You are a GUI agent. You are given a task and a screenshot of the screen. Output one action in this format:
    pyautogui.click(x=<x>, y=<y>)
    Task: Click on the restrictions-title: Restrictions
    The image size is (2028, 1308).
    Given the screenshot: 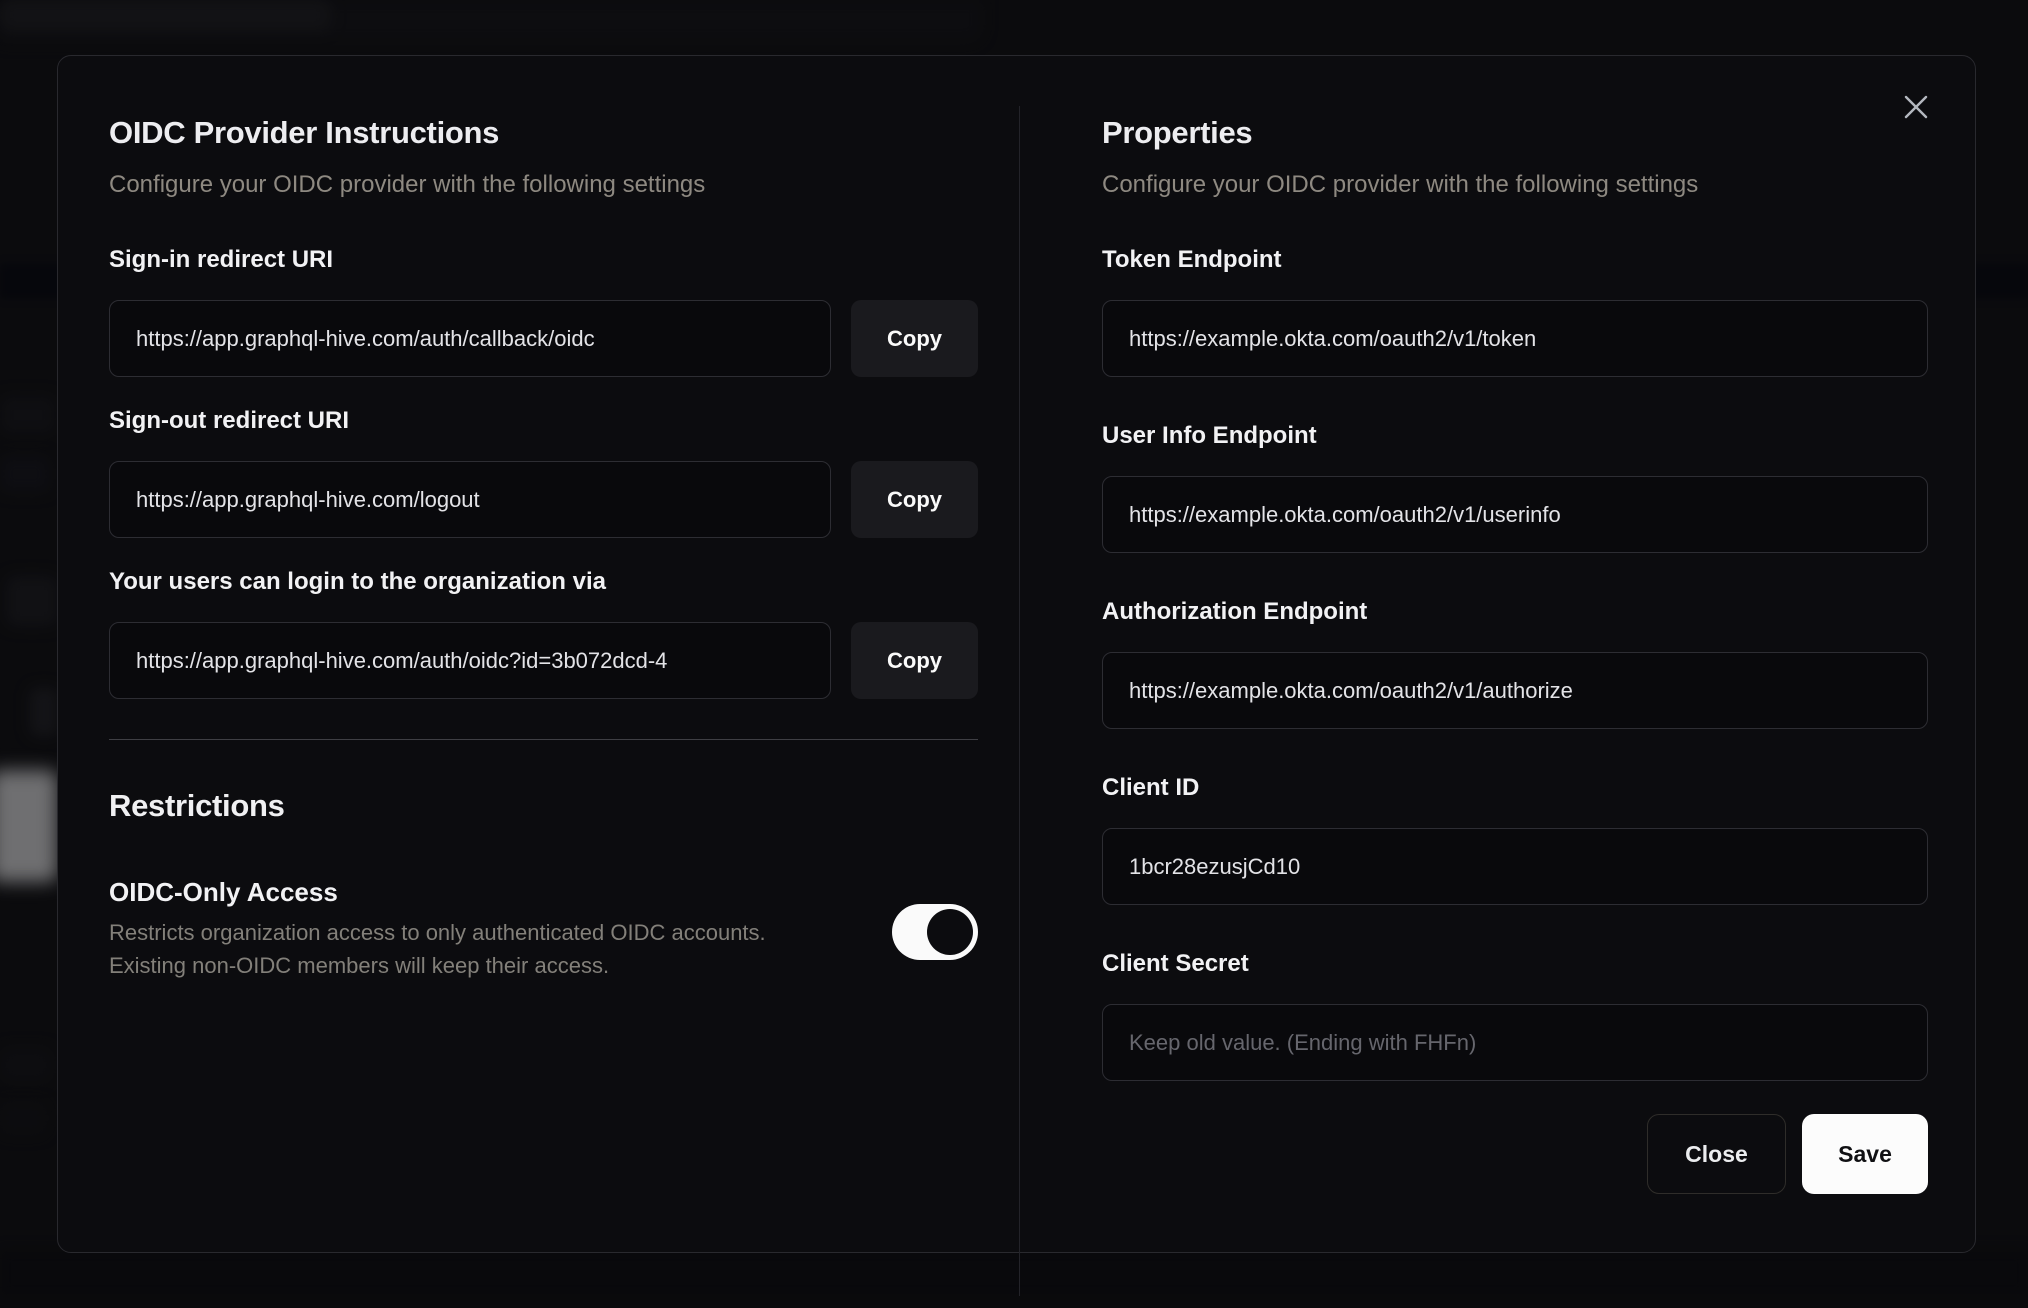 What is the action you would take?
    pyautogui.click(x=197, y=805)
    